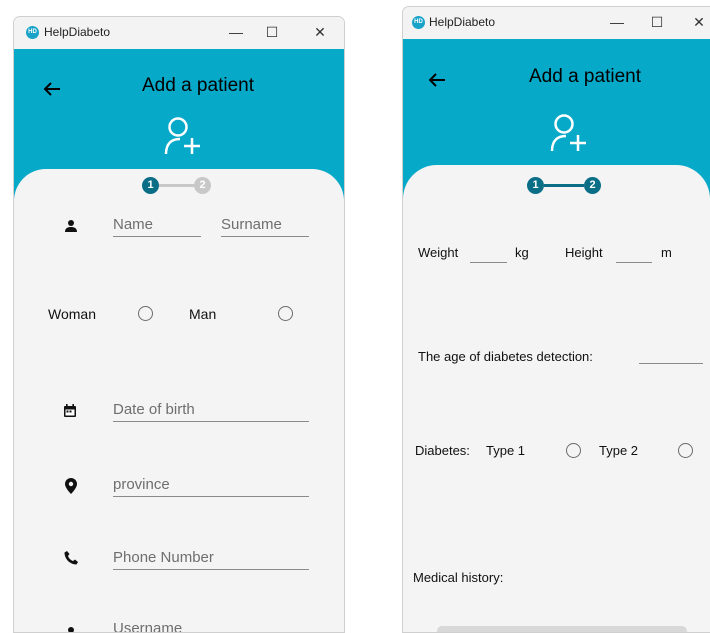 This screenshot has height=633, width=710. I want to click on weight-unit: kg, so click(522, 252).